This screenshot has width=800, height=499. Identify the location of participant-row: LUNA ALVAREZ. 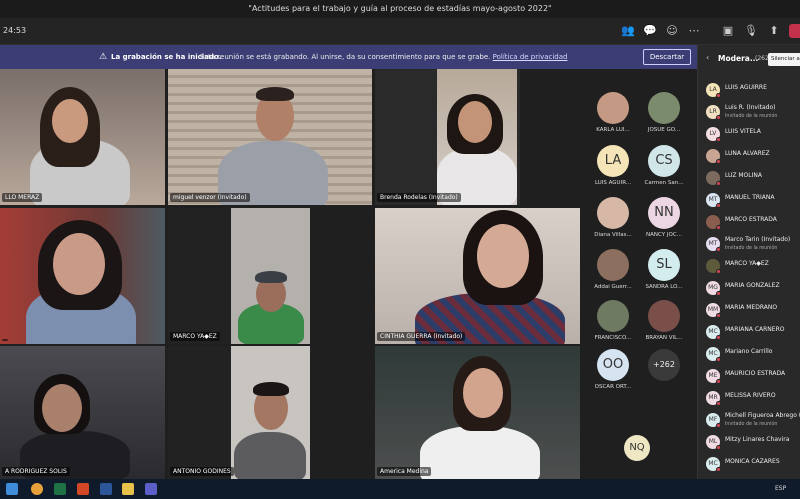
(749, 156).